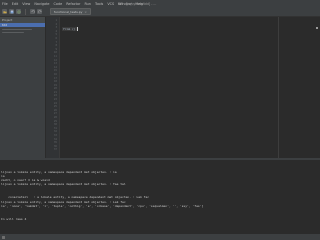 This screenshot has width=320, height=240. I want to click on project-tree-item-label: tdd, so click(4, 25).